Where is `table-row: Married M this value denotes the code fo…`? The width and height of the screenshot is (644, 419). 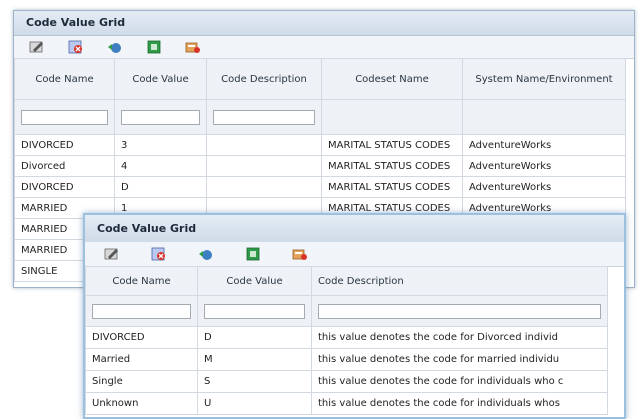 table-row: Married M this value denotes the code fo… is located at coordinates (346, 359).